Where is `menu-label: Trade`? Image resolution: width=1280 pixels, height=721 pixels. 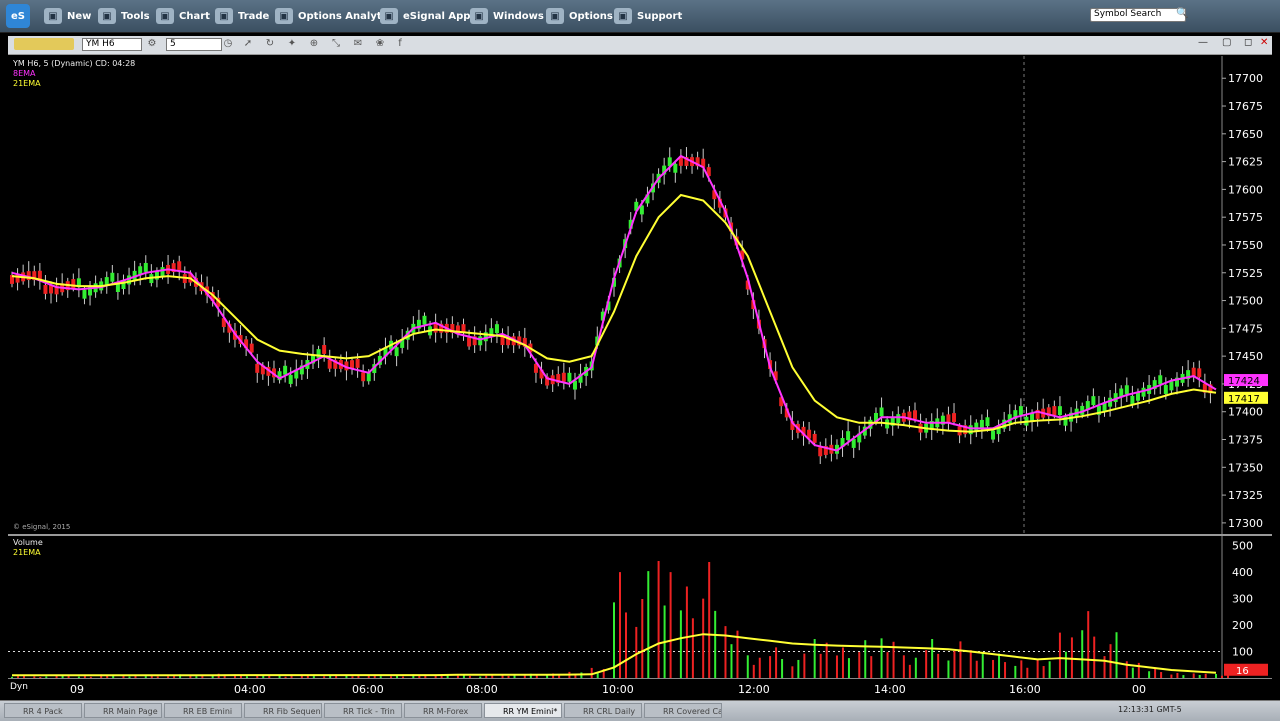 menu-label: Trade is located at coordinates (254, 16).